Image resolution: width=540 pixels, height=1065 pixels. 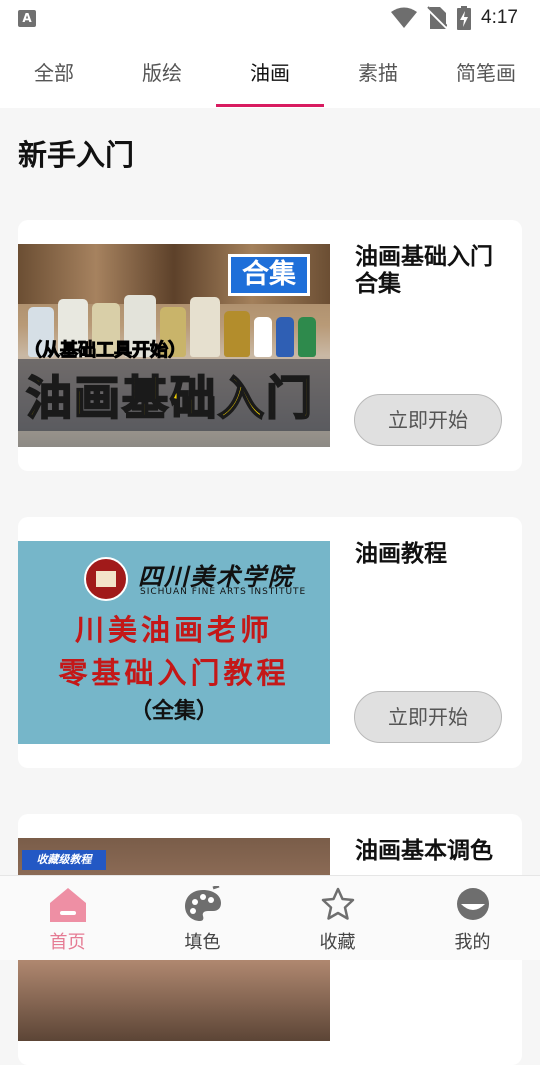 I want to click on category-tabs: 全部 版绘 油画 素描 简笔画, so click(x=270, y=72).